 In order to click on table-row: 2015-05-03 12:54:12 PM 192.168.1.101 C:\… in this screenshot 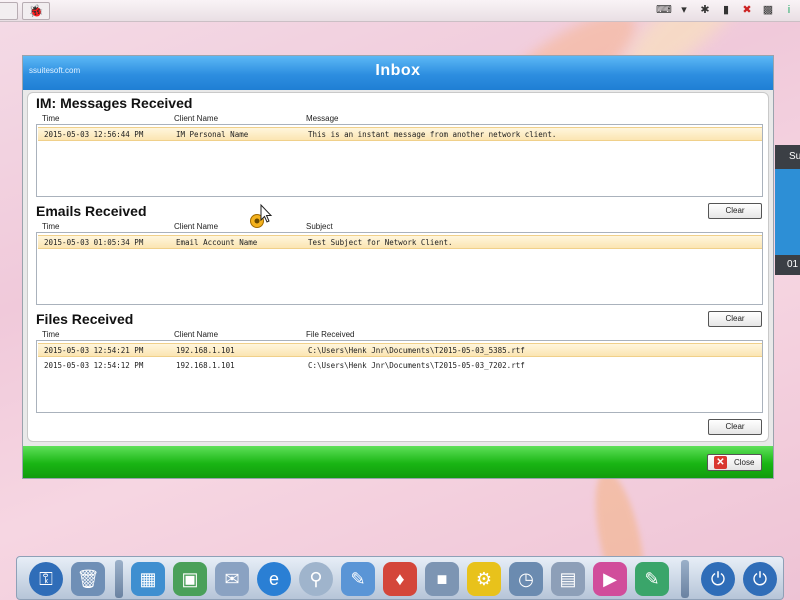, I will do `click(400, 366)`.